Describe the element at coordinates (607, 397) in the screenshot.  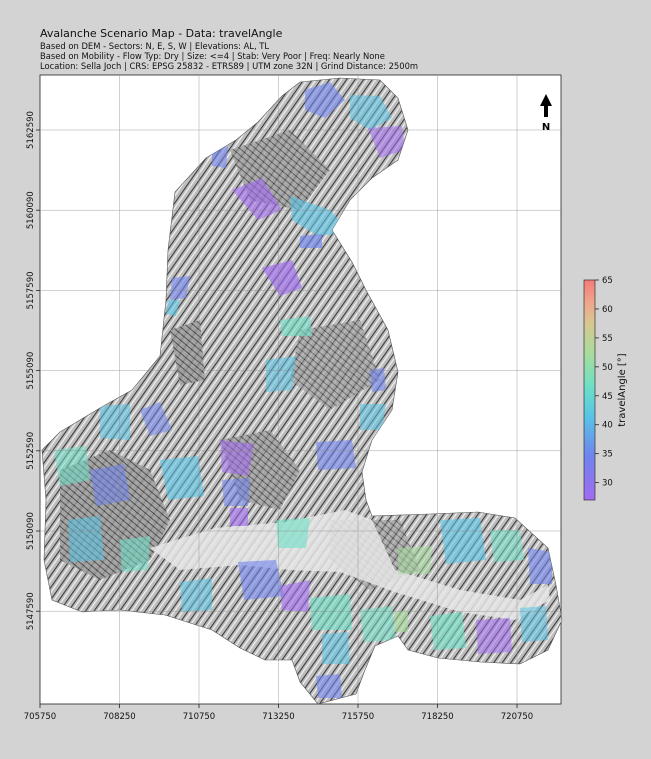
I see `colorbar-tick-label: 45` at that location.